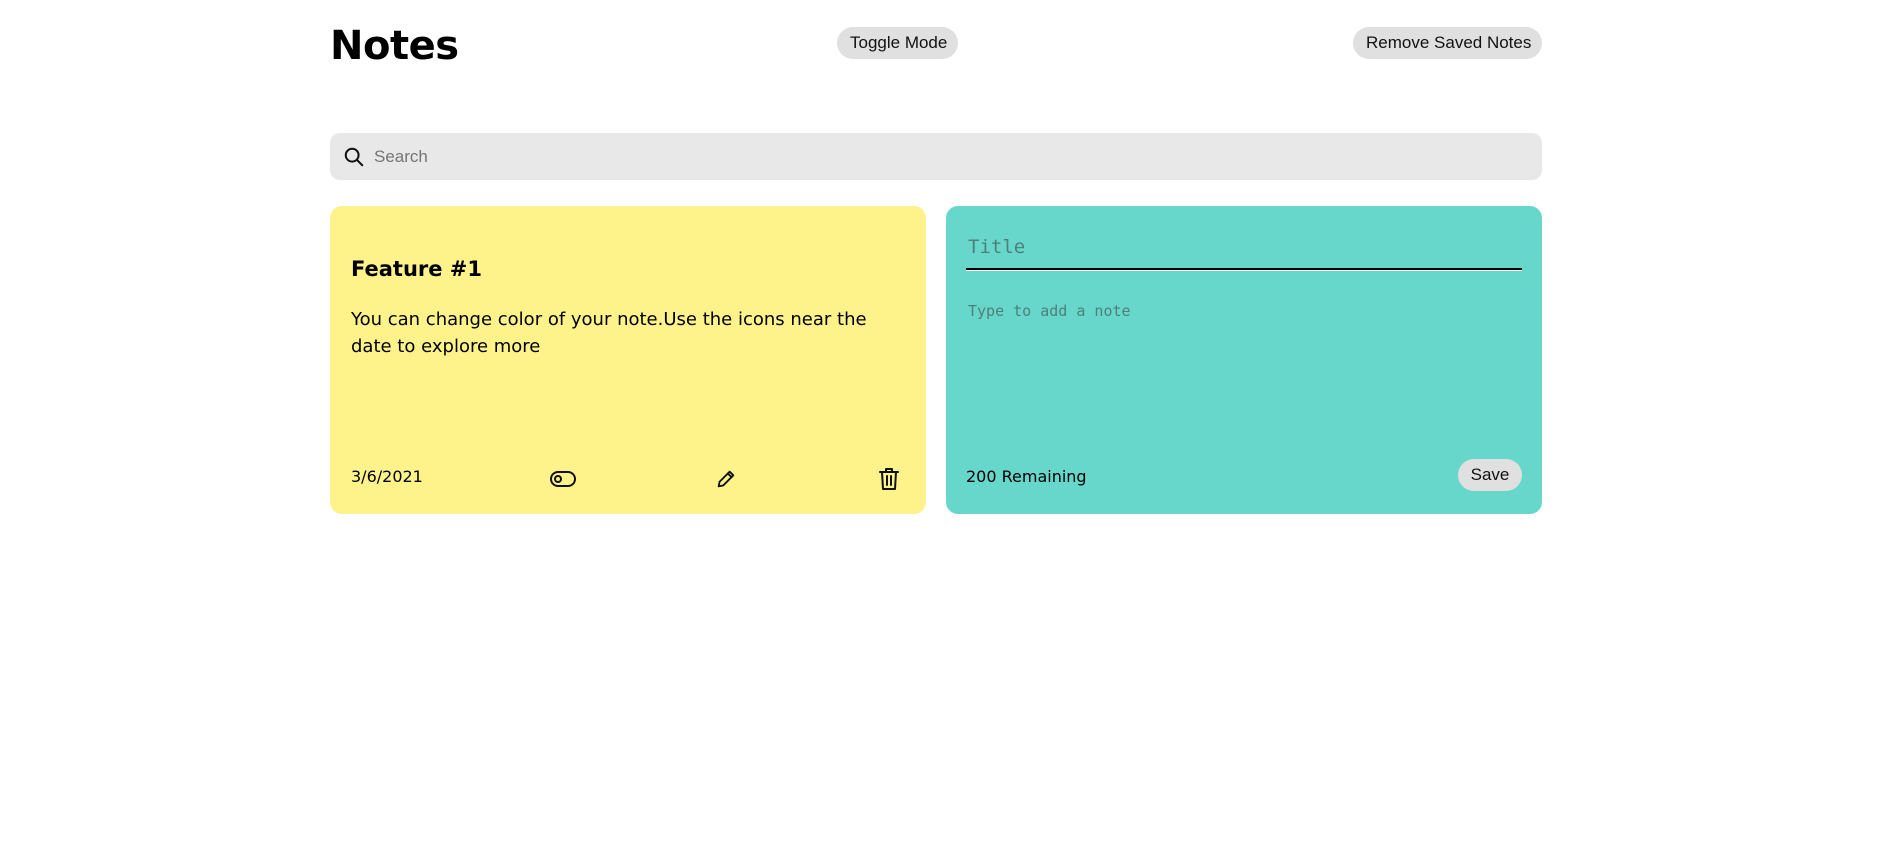 Image resolution: width=1878 pixels, height=861 pixels. I want to click on page-title: Notes, so click(394, 46).